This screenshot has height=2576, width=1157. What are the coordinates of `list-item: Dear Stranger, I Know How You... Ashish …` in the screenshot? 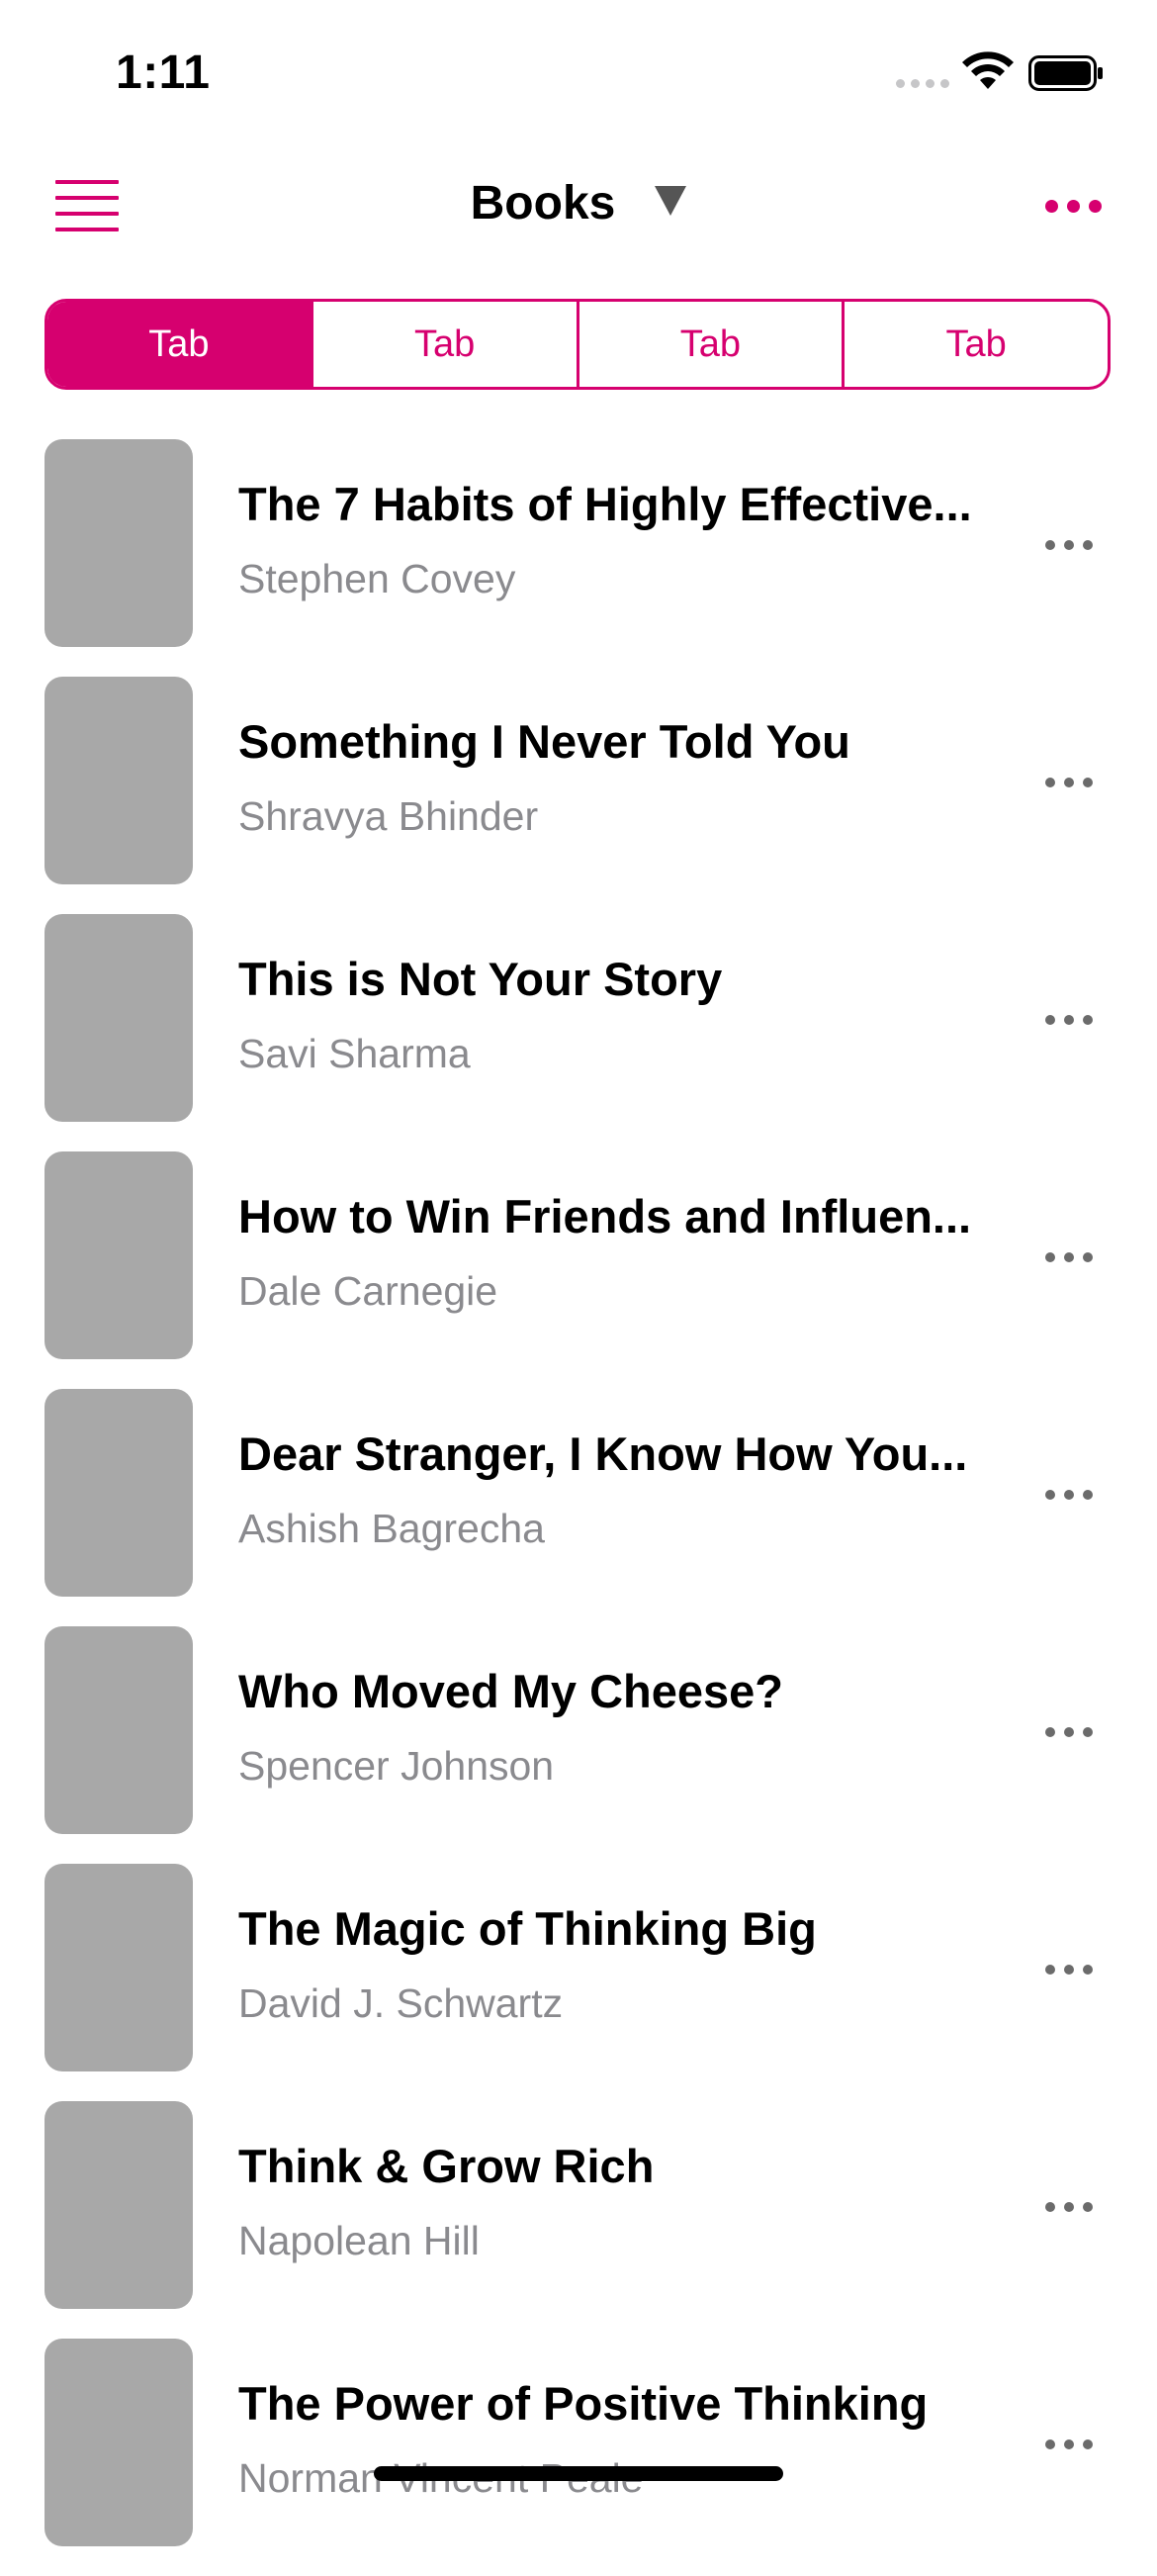 It's located at (578, 1507).